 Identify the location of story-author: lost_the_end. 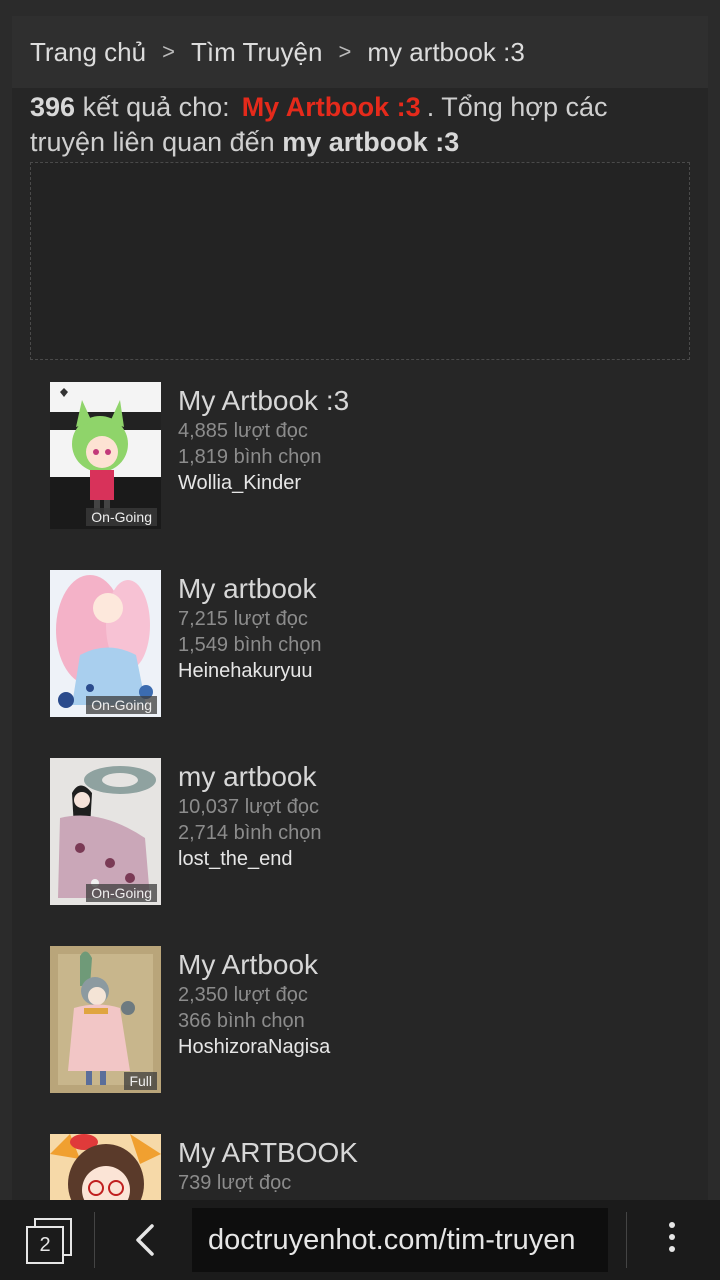
(249, 859).